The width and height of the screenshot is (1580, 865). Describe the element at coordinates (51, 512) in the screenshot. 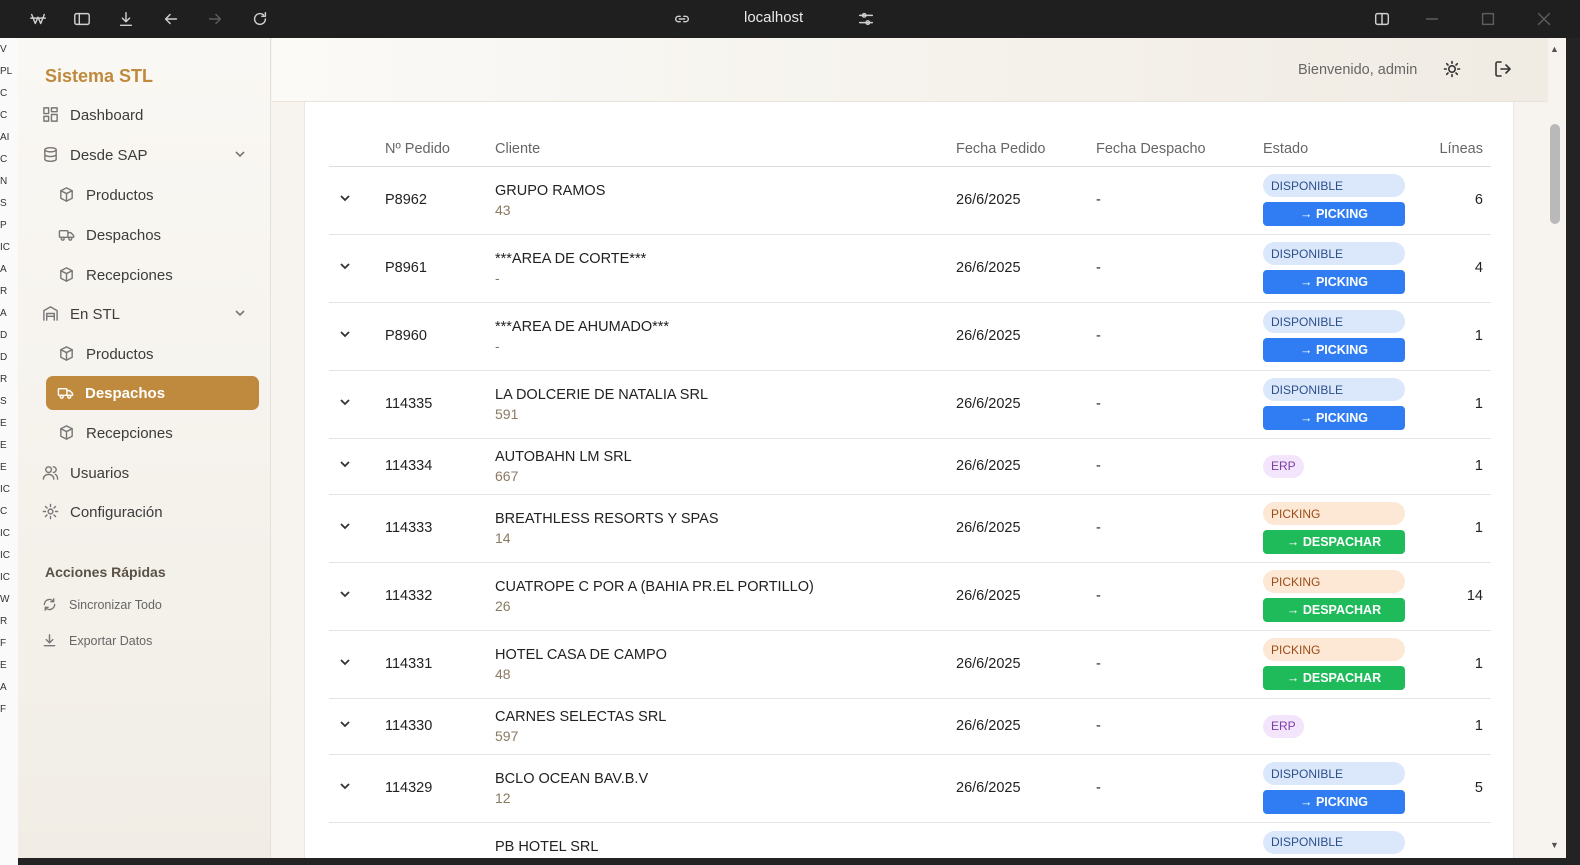

I see `gear-icon` at that location.